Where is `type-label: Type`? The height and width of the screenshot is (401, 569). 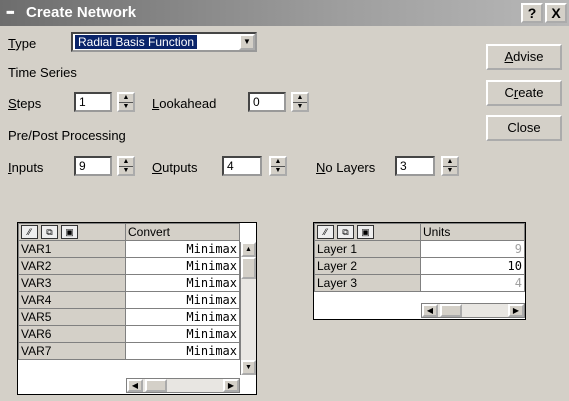
type-label: Type is located at coordinates (22, 43).